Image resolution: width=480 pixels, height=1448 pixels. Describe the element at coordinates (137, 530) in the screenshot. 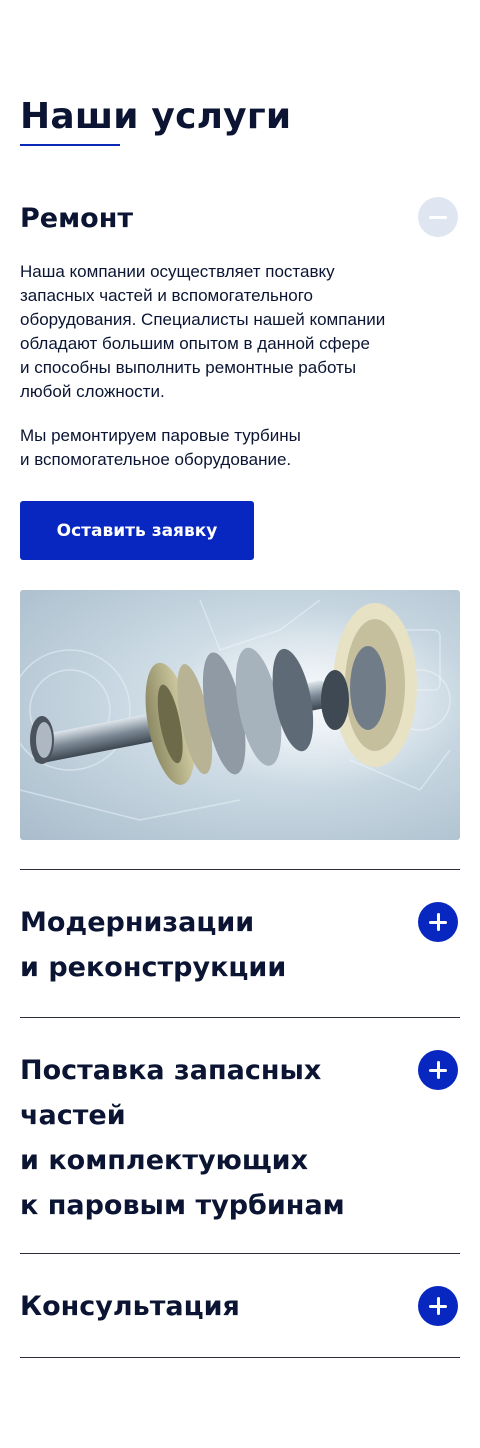

I see `submit-request-button: Оставить заявку` at that location.